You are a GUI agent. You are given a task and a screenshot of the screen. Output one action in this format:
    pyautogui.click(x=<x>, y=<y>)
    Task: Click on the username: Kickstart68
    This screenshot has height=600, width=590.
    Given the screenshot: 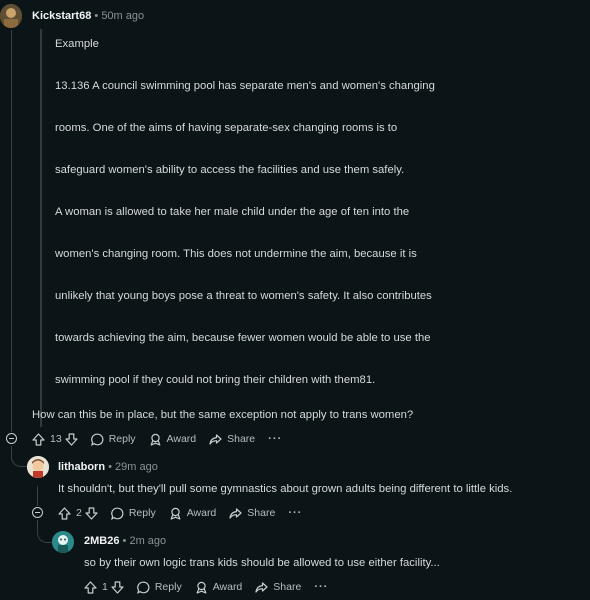 What is the action you would take?
    pyautogui.click(x=61, y=16)
    